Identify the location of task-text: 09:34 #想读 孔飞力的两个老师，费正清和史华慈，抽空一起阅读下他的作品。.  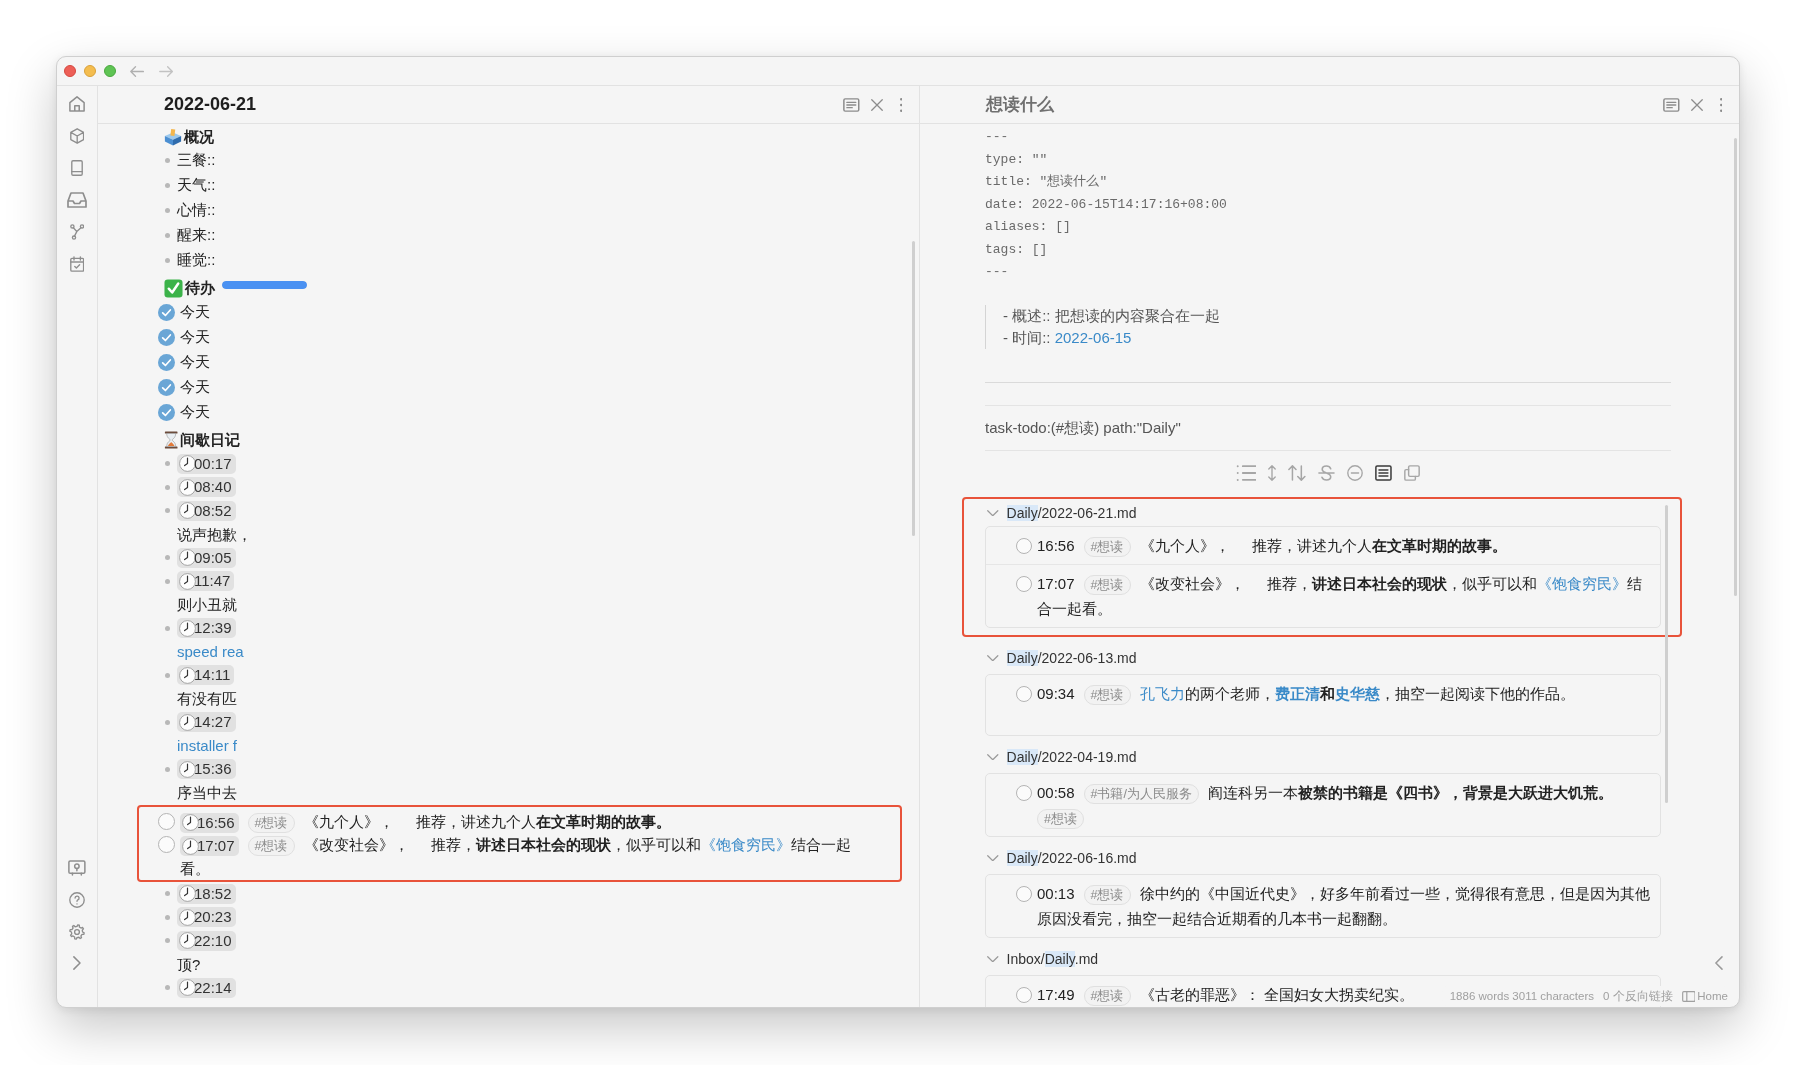
(1344, 693).